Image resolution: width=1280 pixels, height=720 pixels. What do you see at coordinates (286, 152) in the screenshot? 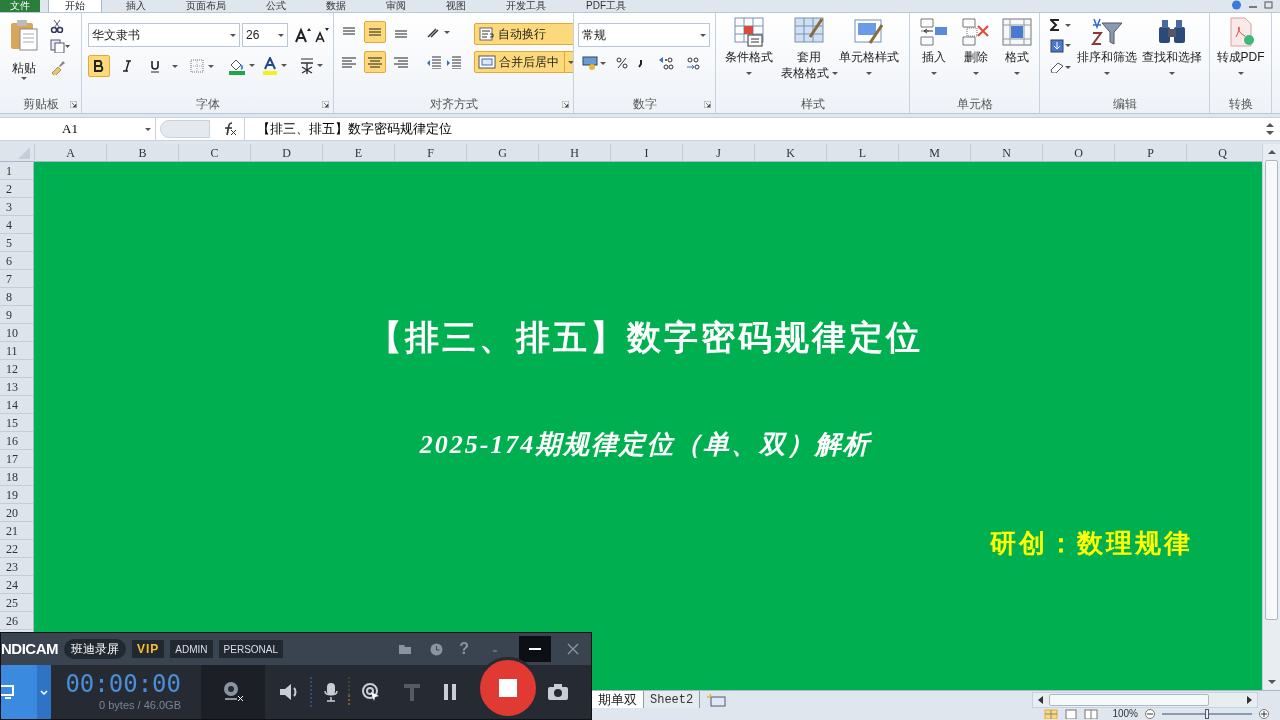
I see `column-header: D` at bounding box center [286, 152].